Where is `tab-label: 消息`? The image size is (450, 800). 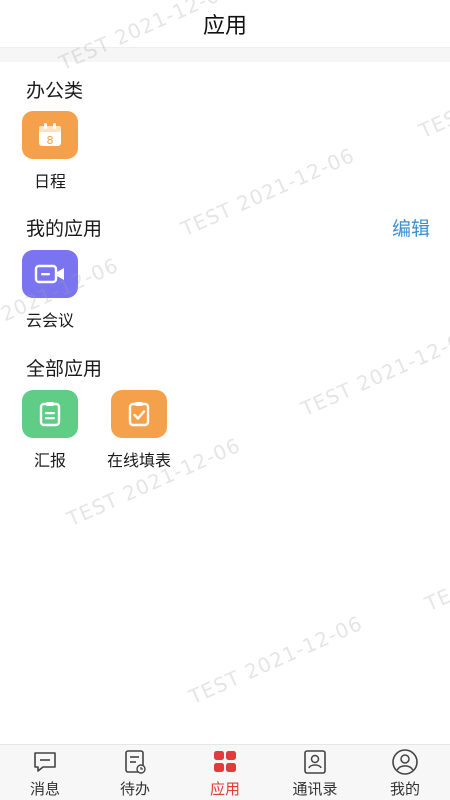 tab-label: 消息 is located at coordinates (44, 789).